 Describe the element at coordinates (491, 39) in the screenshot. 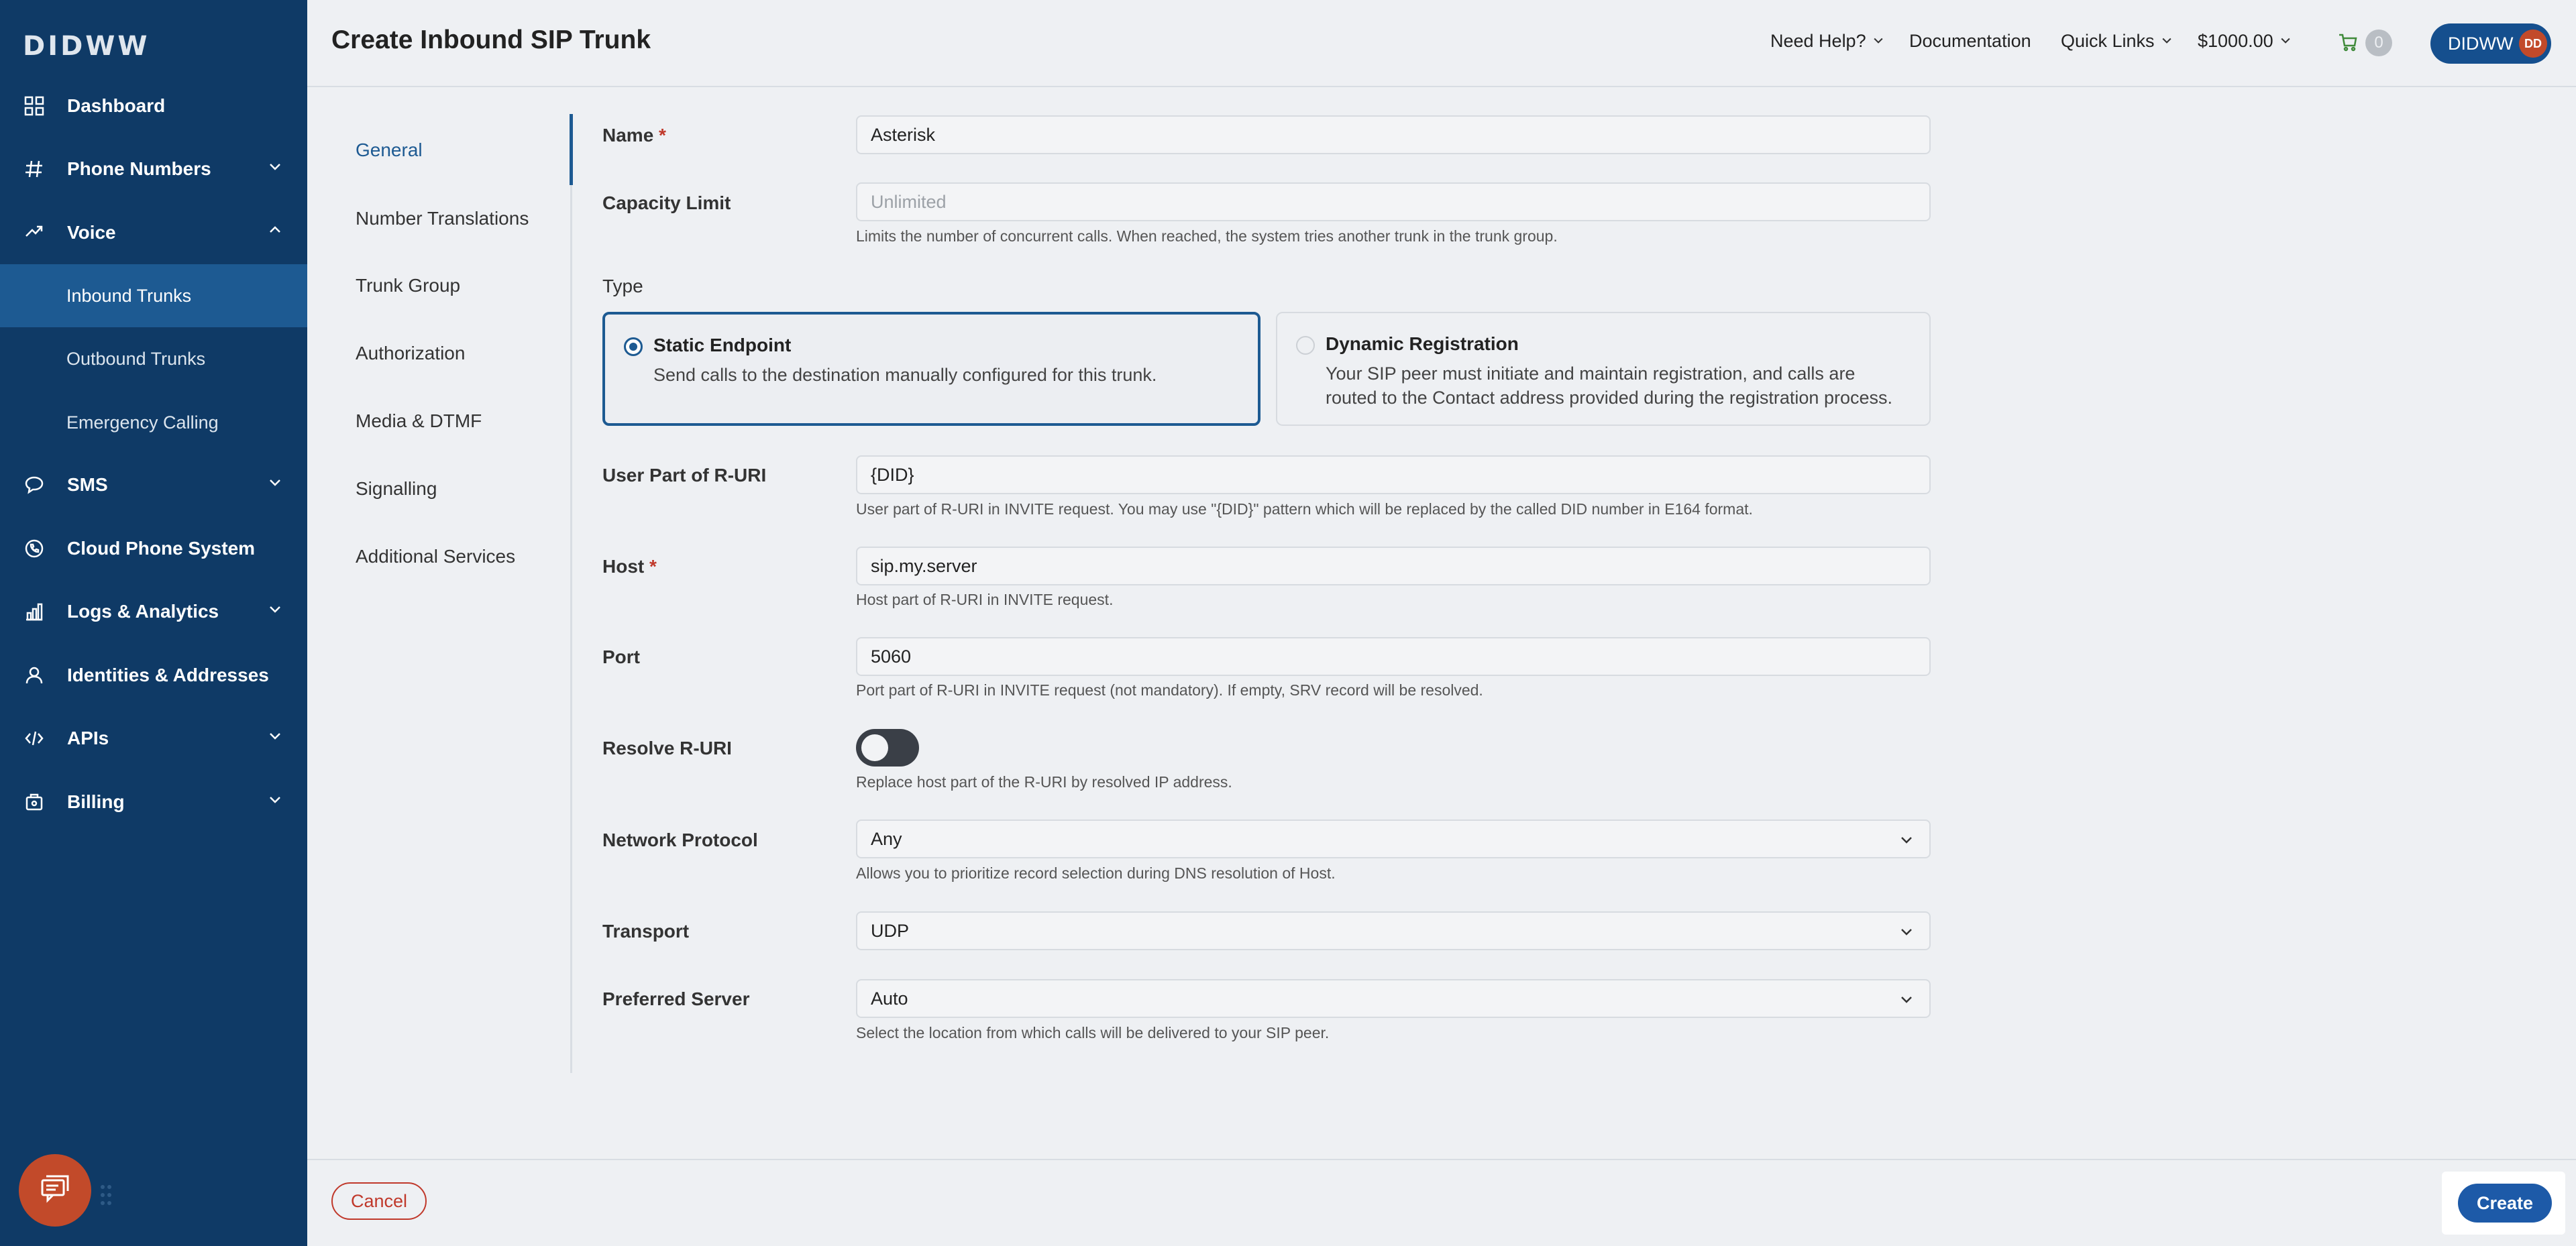

I see `page-title: Create Inbound SIP Trunk` at that location.